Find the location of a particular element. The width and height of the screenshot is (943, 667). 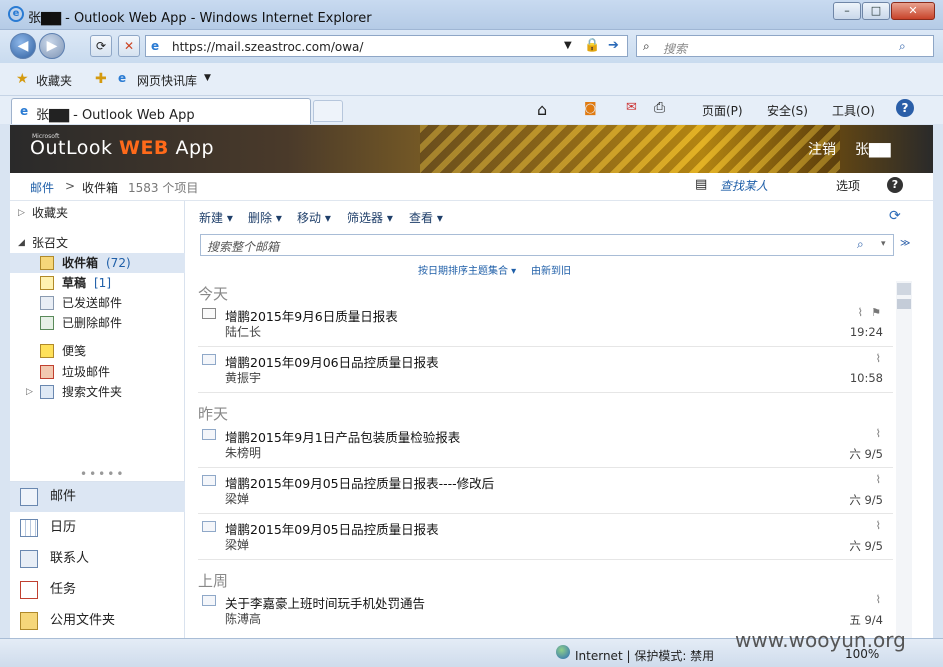

rss-icon: ◙ is located at coordinates (590, 108).